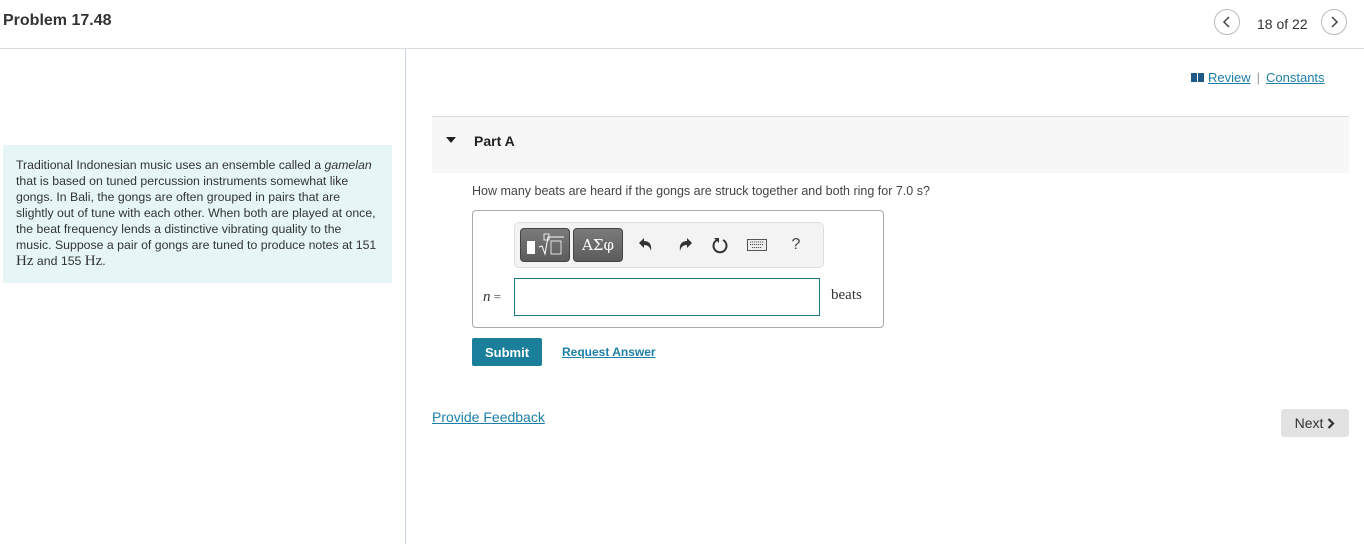 The image size is (1364, 544). What do you see at coordinates (1282, 24) in the screenshot?
I see `pager-count: 18 of 22` at bounding box center [1282, 24].